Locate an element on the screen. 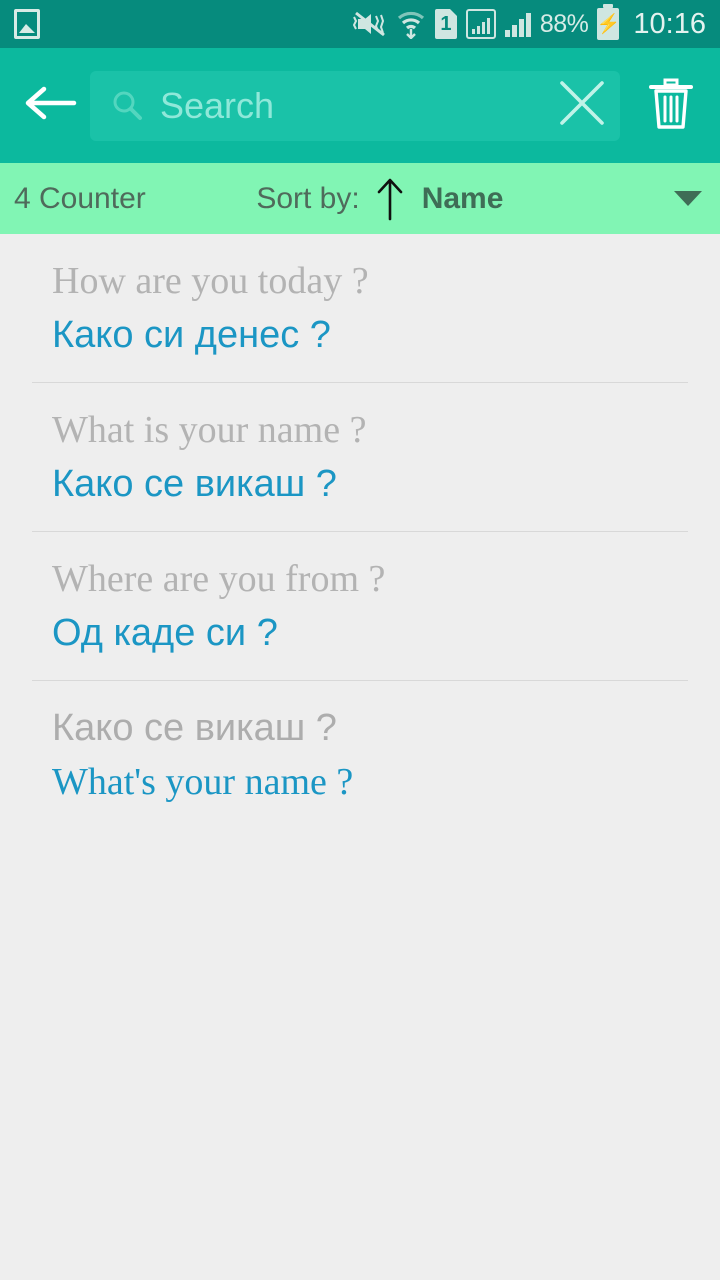  sort-value-label: Name is located at coordinates (462, 198).